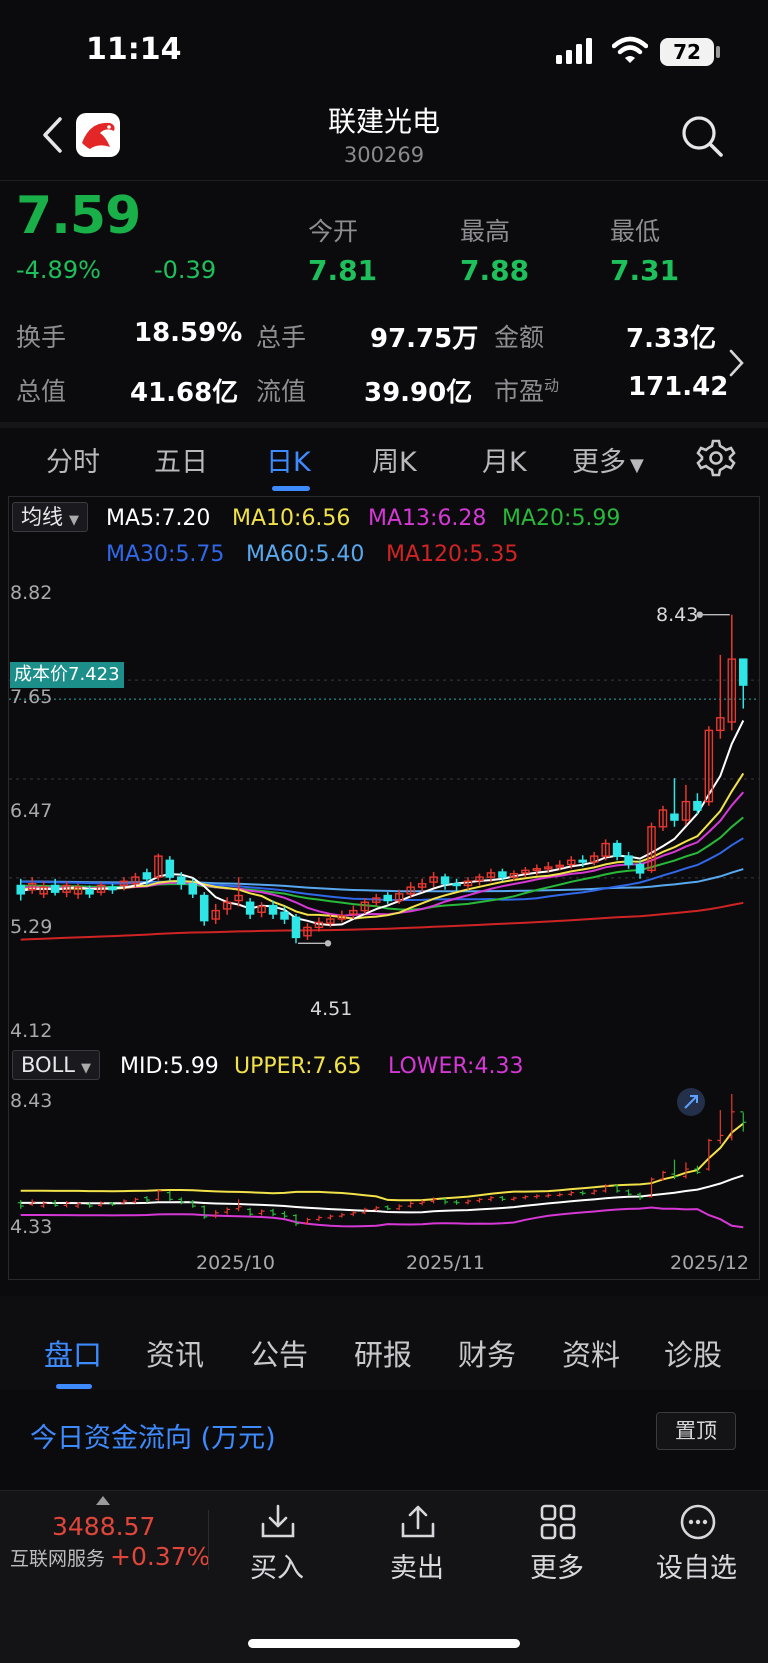 The image size is (768, 1663). Describe the element at coordinates (160, 1556) in the screenshot. I see `sector-index-change: +0.37%` at that location.